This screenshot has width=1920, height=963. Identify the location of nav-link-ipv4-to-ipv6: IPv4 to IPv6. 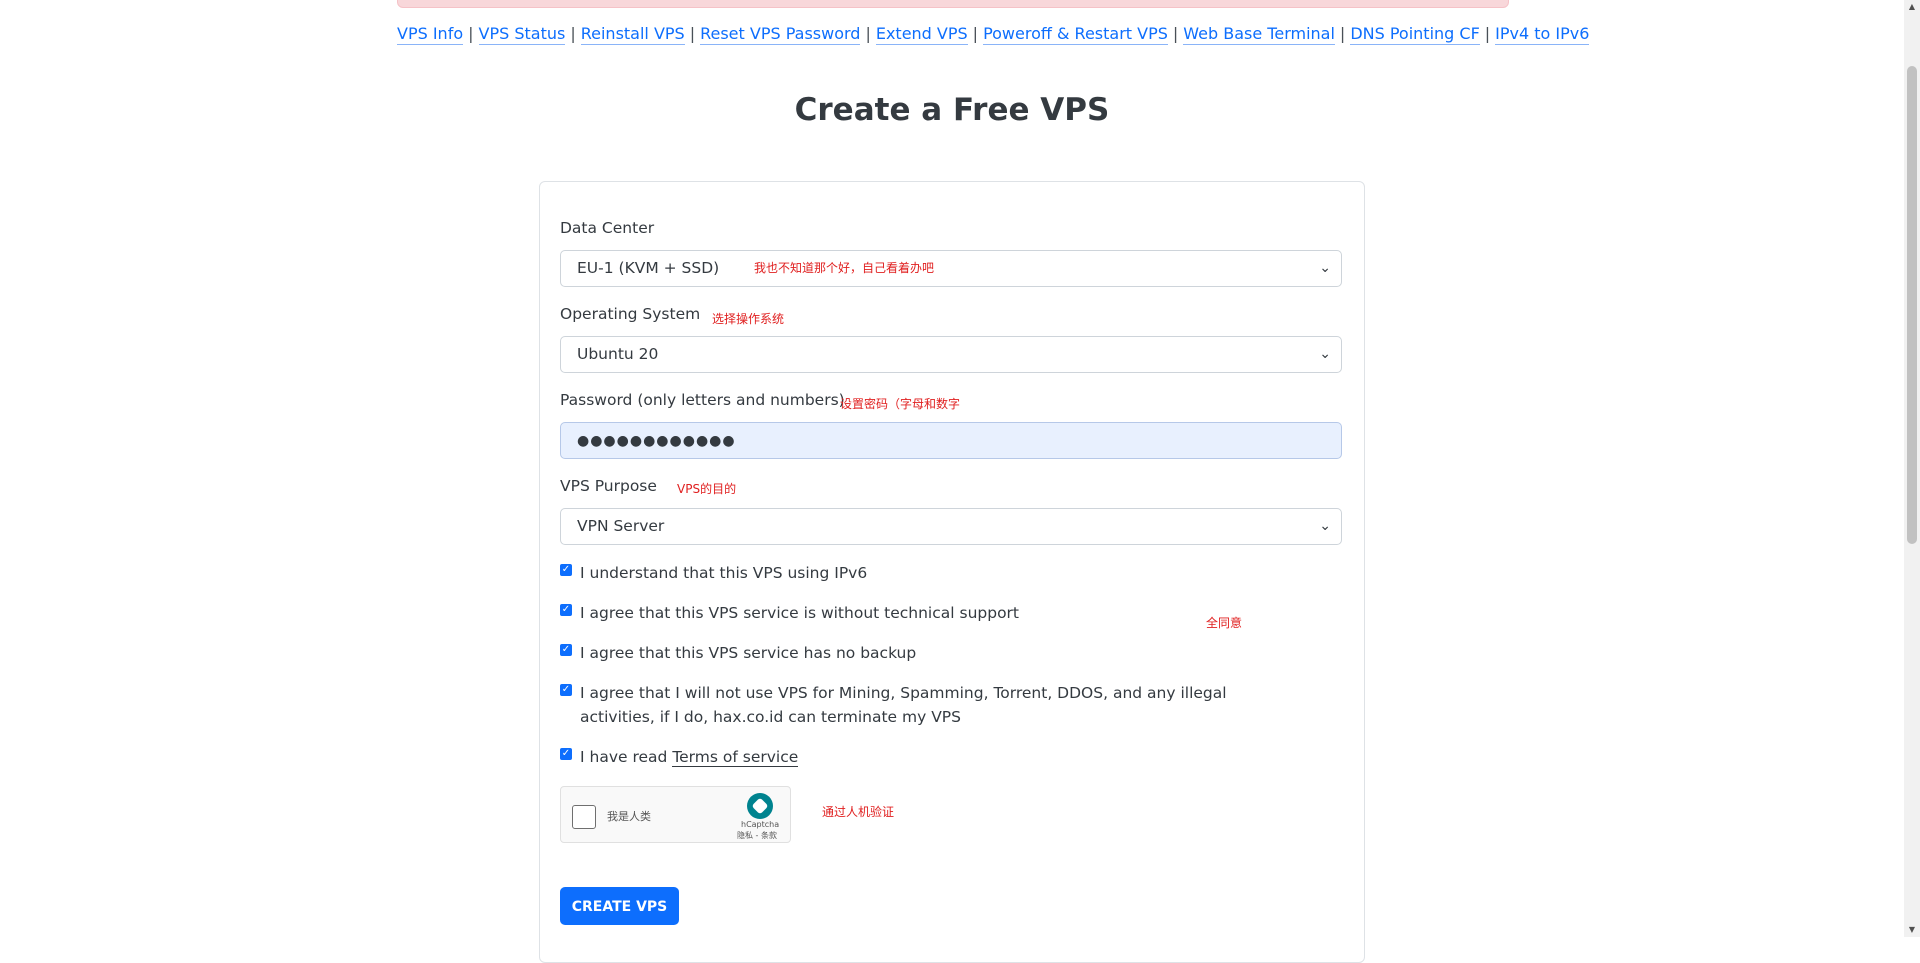
(1542, 34).